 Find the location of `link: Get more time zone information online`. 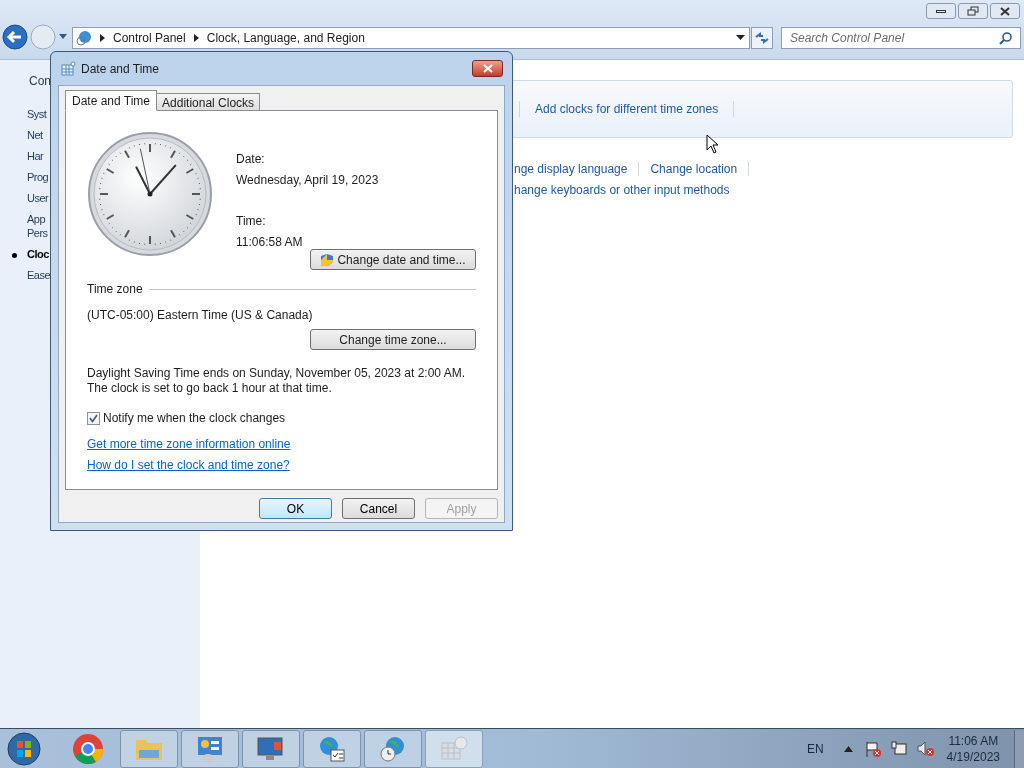

link: Get more time zone information online is located at coordinates (189, 444).